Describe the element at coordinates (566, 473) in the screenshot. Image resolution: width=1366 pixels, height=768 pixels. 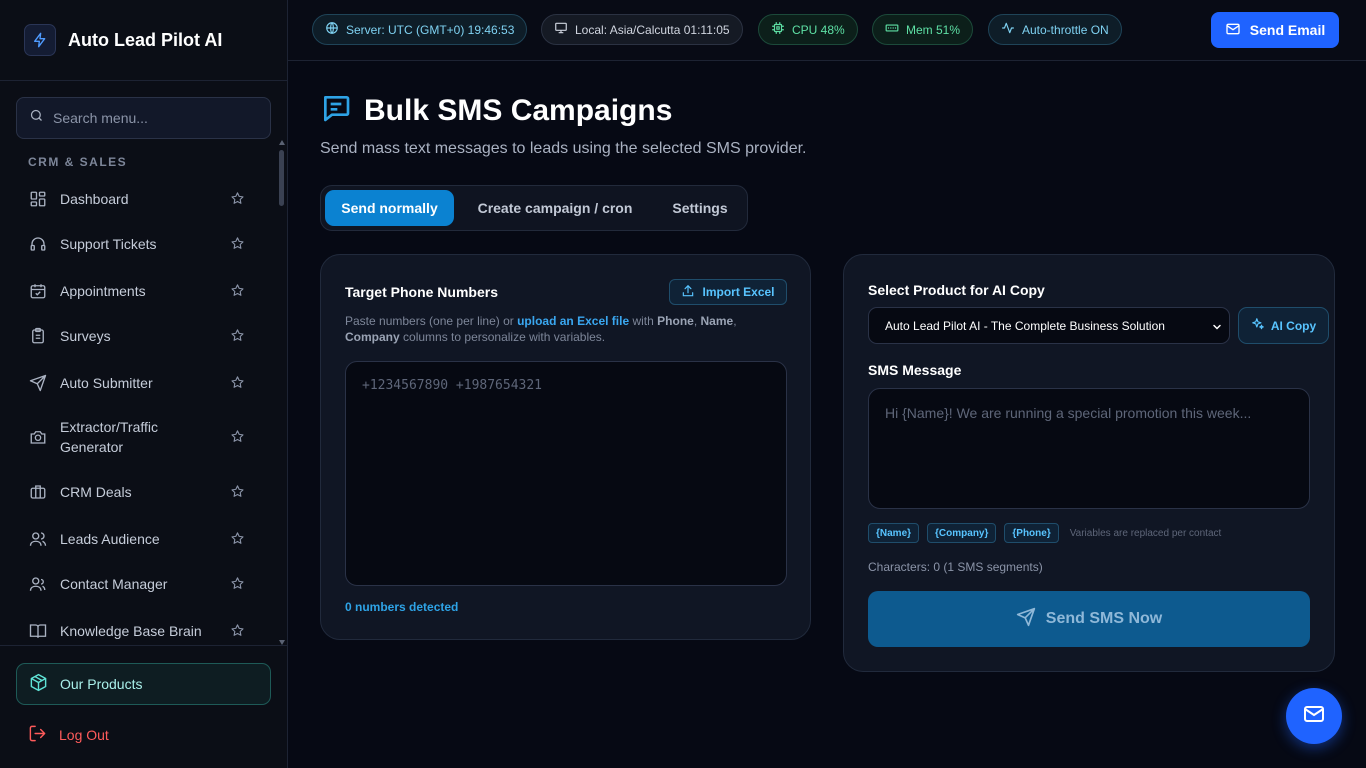
I see `phone-numbers-input` at that location.